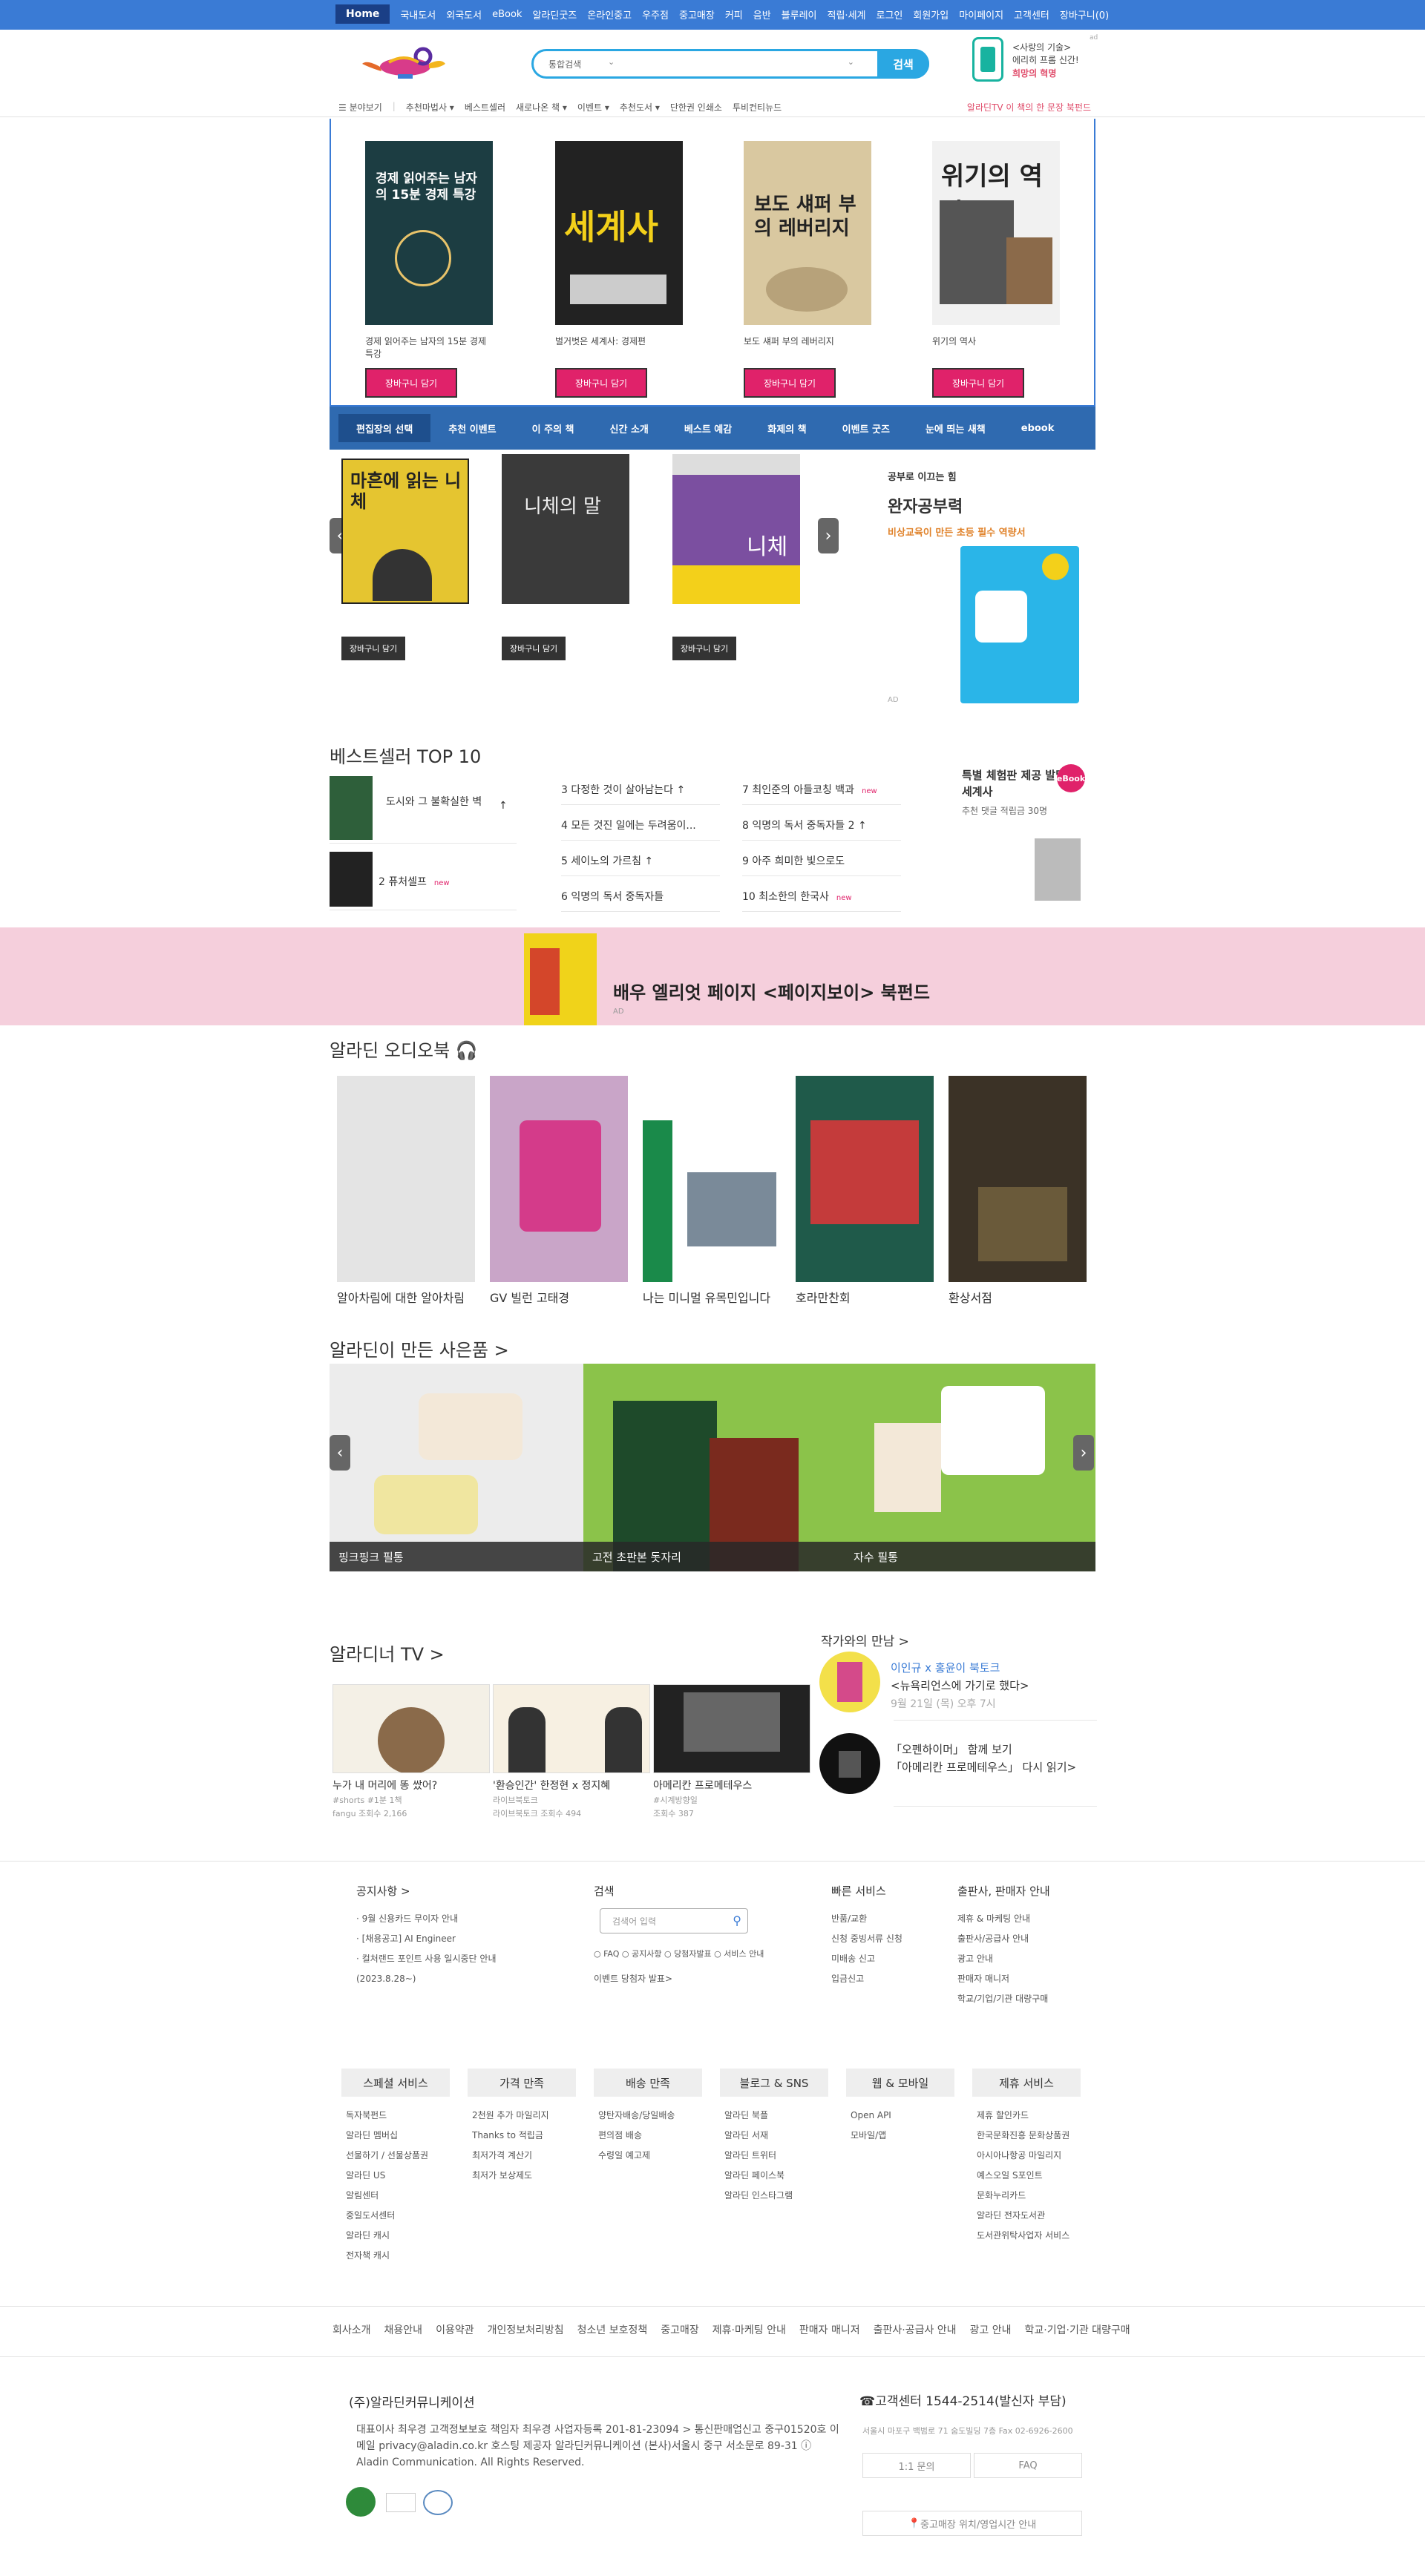 This screenshot has width=1425, height=2576. What do you see at coordinates (674, 1920) in the screenshot?
I see `footer-search-input: 검색어 입력 ⚲` at bounding box center [674, 1920].